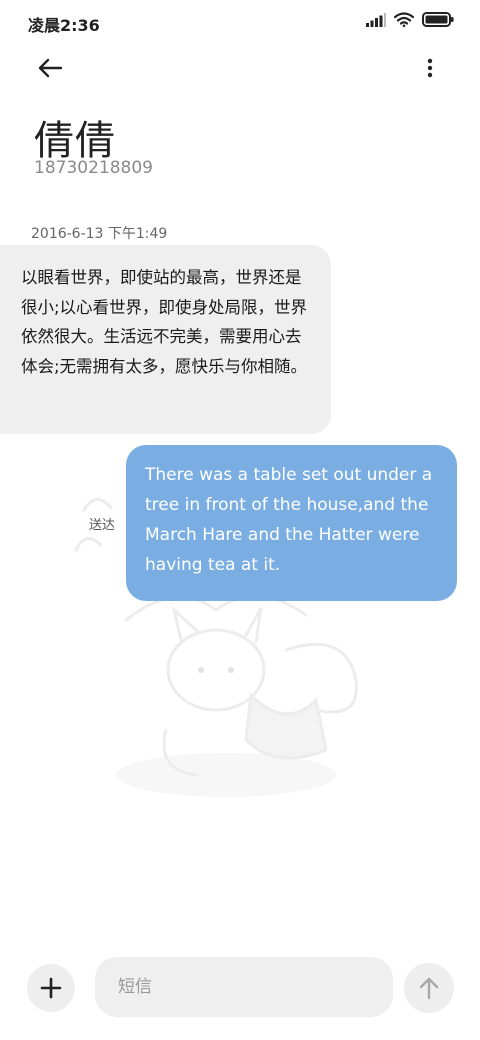  I want to click on contact-number: 18730218809, so click(93, 168).